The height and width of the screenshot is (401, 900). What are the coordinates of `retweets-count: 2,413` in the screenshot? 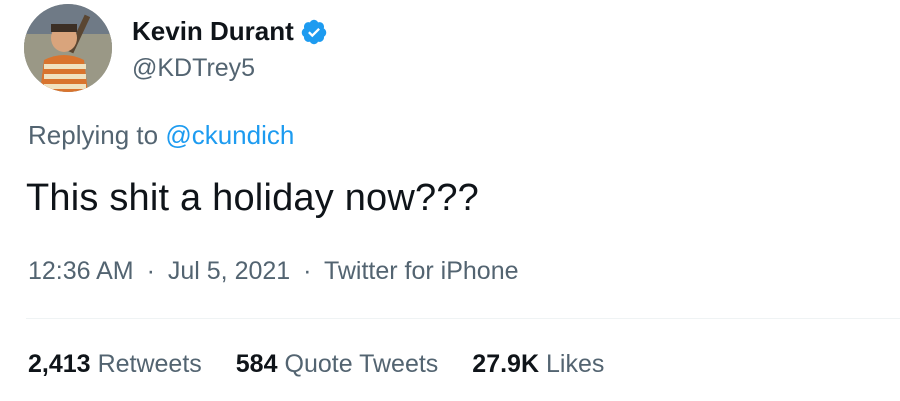 It's located at (59, 364).